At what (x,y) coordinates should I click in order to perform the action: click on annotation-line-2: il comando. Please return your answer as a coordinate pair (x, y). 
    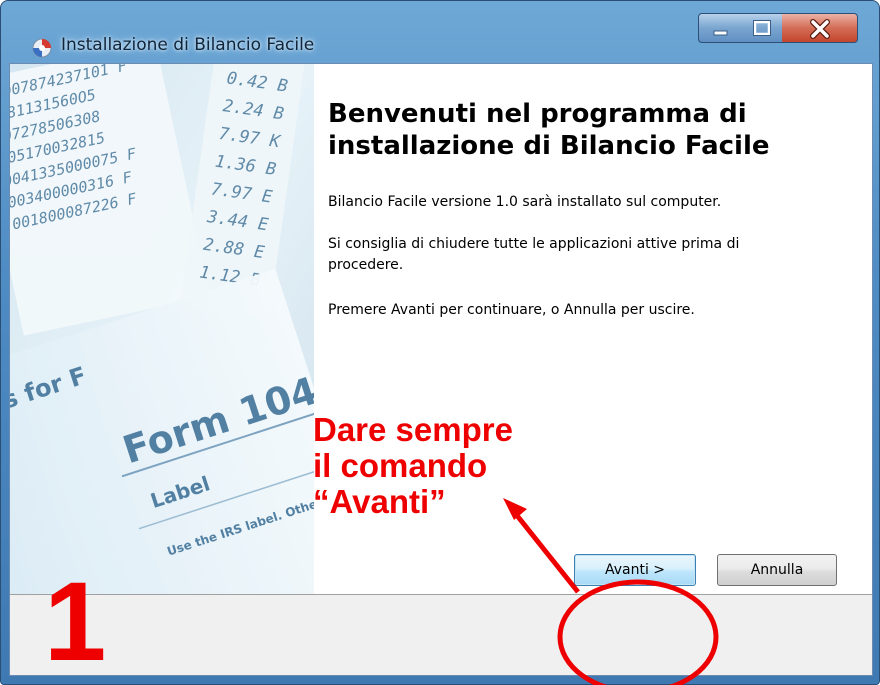
    Looking at the image, I should click on (400, 465).